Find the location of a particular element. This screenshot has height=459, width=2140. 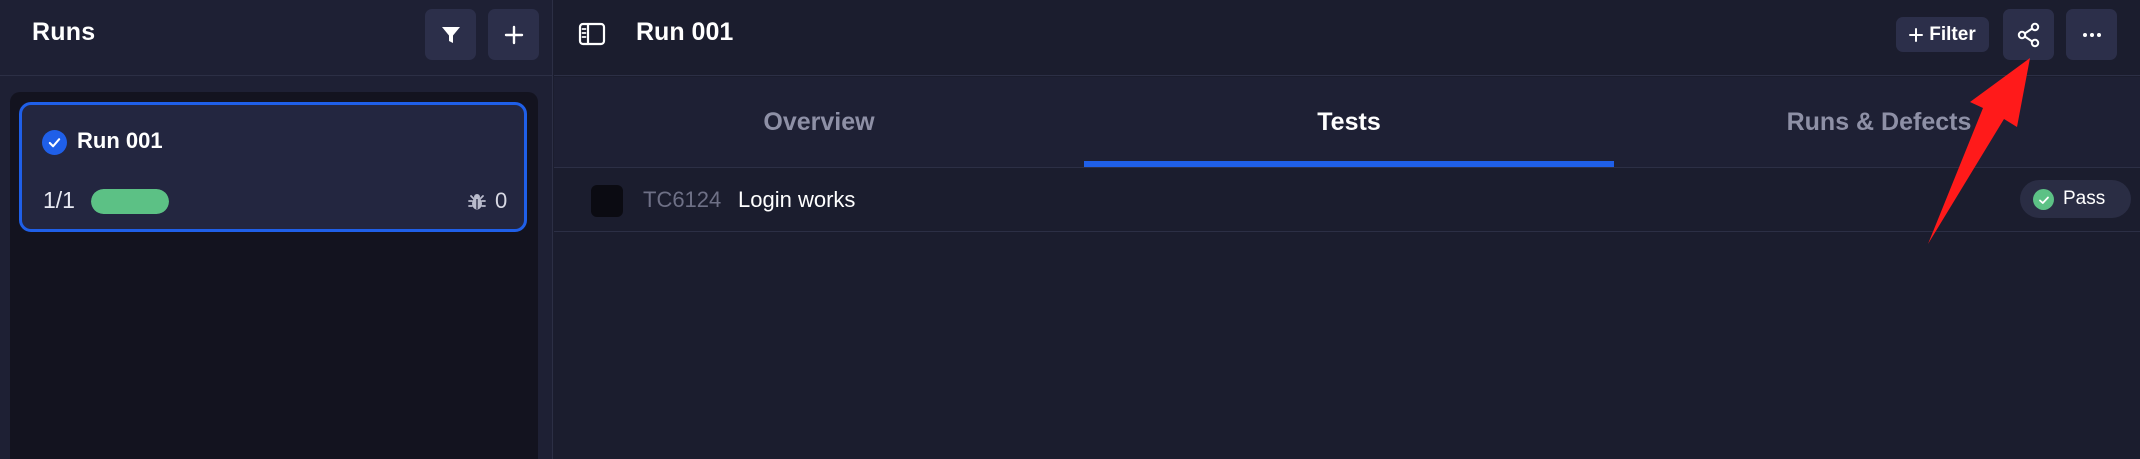

main-header: Run 001 Filter is located at coordinates (1347, 38).